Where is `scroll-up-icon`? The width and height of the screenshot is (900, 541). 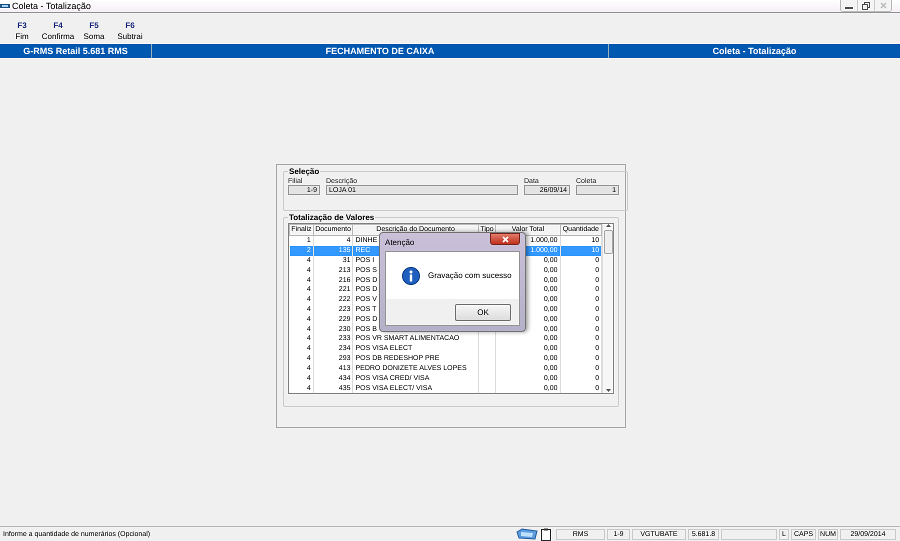
scroll-up-icon is located at coordinates (608, 226).